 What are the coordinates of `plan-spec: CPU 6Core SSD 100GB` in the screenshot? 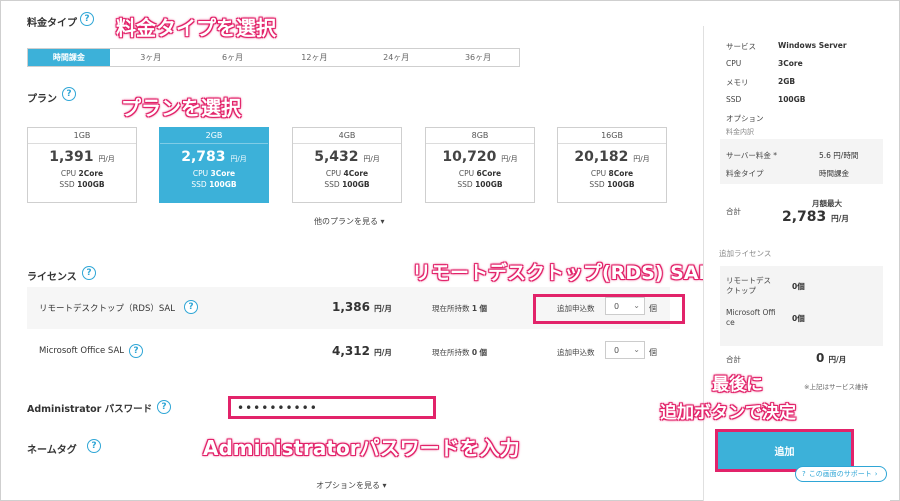 It's located at (480, 179).